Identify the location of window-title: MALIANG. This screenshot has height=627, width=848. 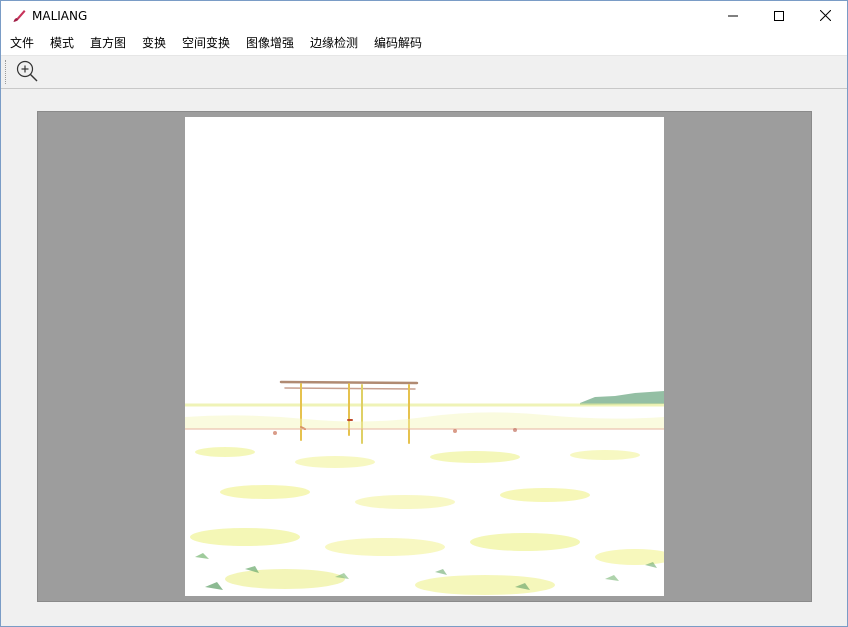
(60, 16).